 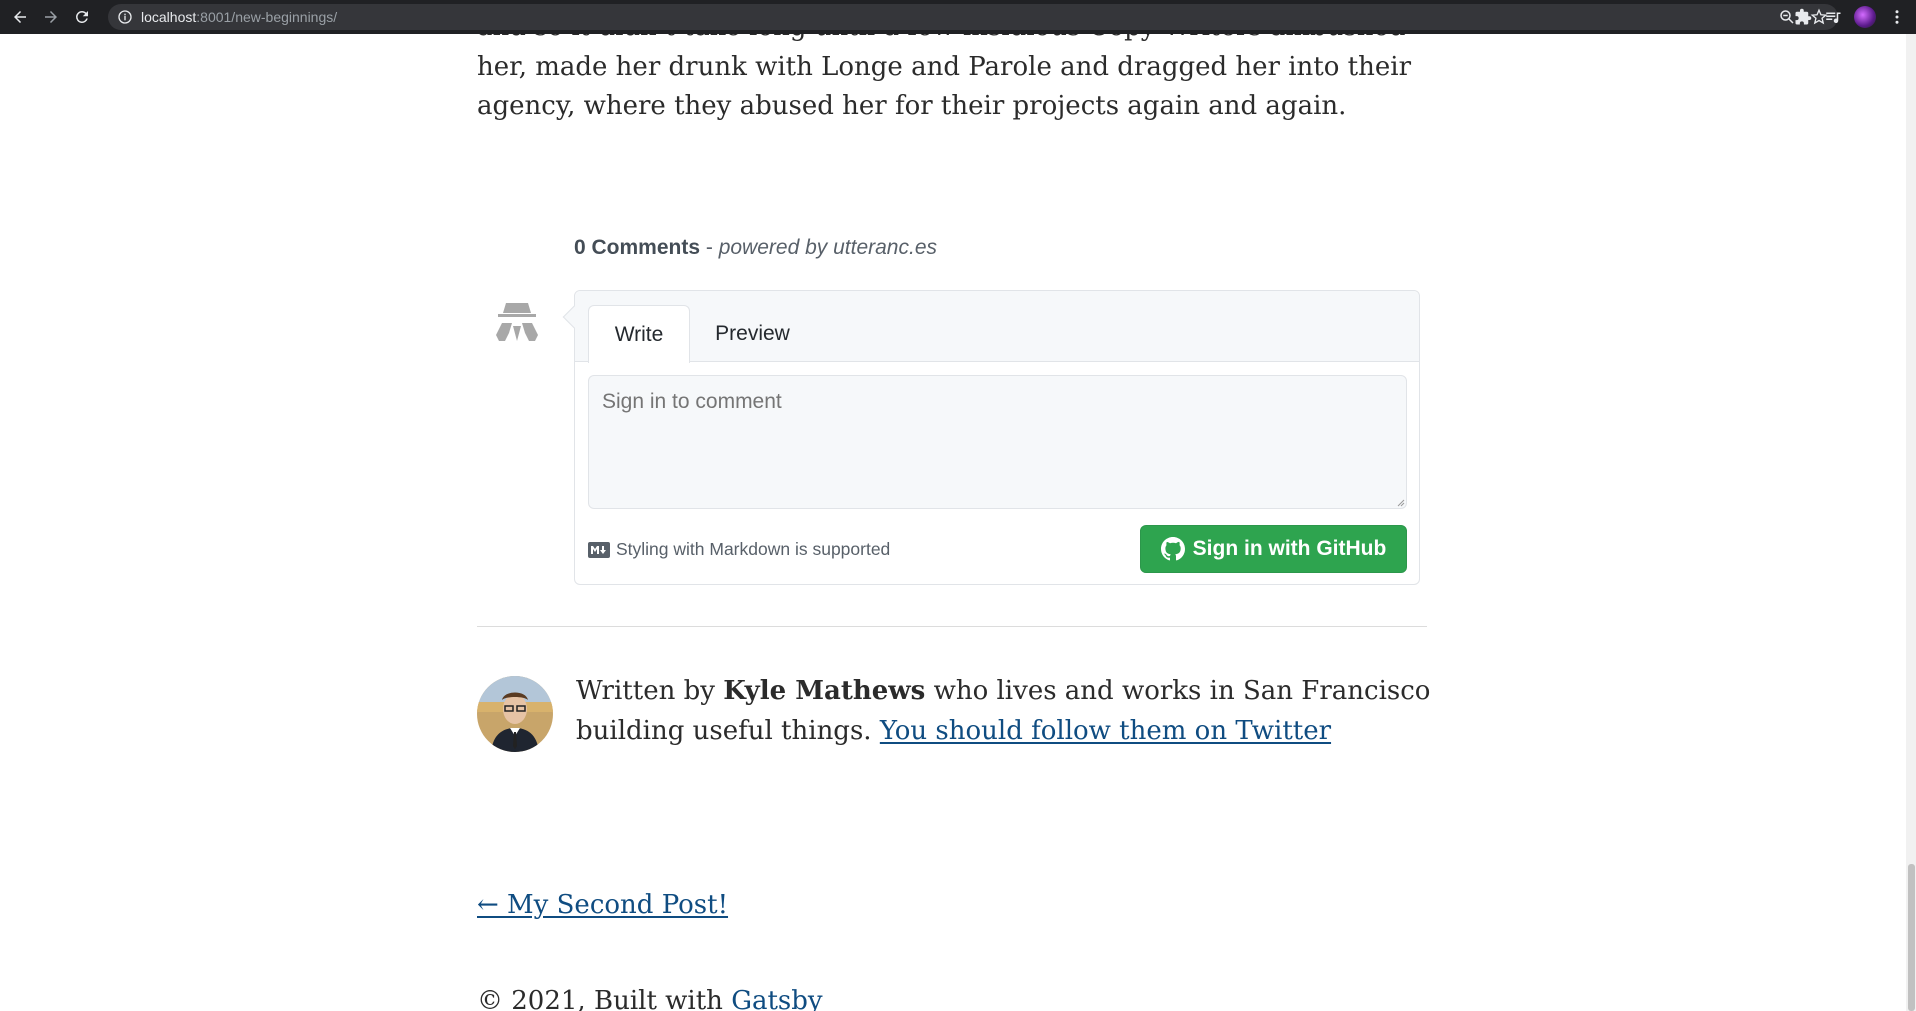 I want to click on tab-write: Write, so click(x=639, y=334).